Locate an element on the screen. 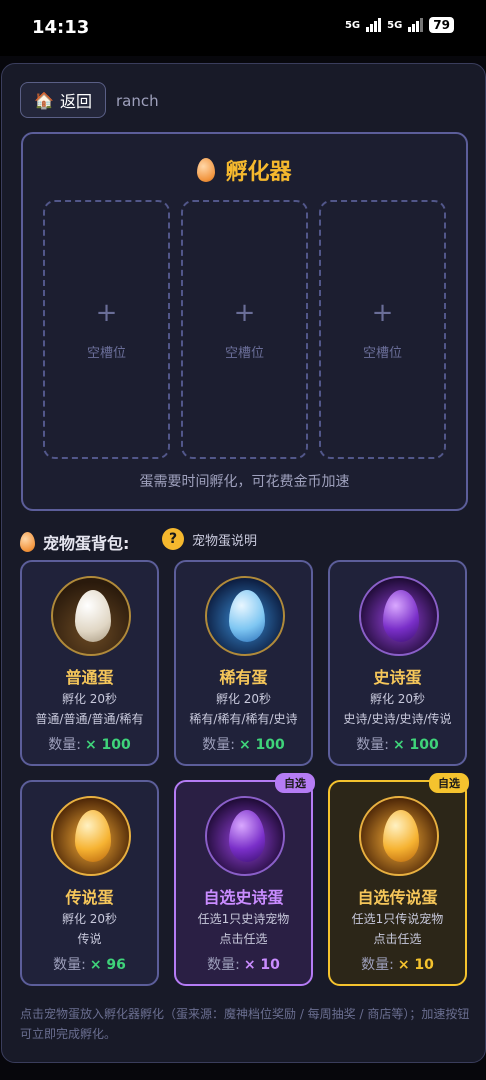 The image size is (486, 1080). egg-card-common: 普通蛋 孵化 20秒 普通/普通/普通/稀有 数量: × 100 is located at coordinates (89, 663).